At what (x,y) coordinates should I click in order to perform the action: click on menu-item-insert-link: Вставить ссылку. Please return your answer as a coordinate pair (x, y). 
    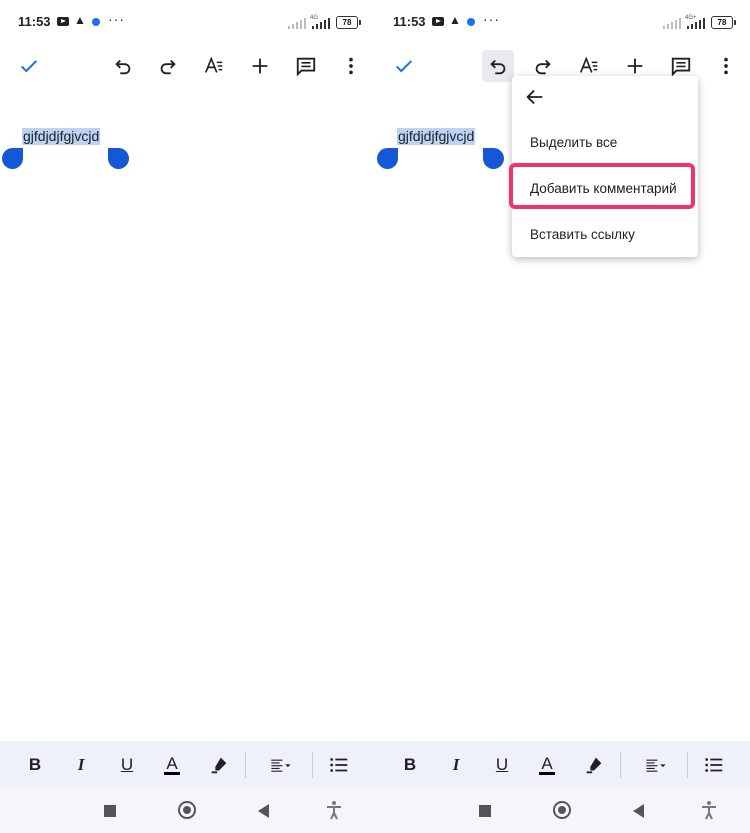
    Looking at the image, I should click on (582, 234).